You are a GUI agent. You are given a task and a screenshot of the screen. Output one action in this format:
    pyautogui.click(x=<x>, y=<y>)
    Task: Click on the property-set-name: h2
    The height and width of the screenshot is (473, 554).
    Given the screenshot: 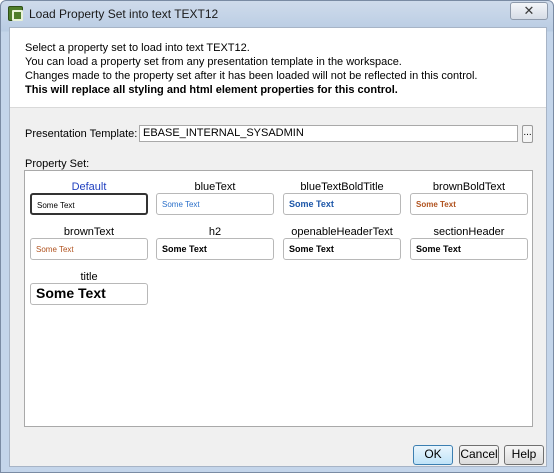 What is the action you would take?
    pyautogui.click(x=215, y=232)
    